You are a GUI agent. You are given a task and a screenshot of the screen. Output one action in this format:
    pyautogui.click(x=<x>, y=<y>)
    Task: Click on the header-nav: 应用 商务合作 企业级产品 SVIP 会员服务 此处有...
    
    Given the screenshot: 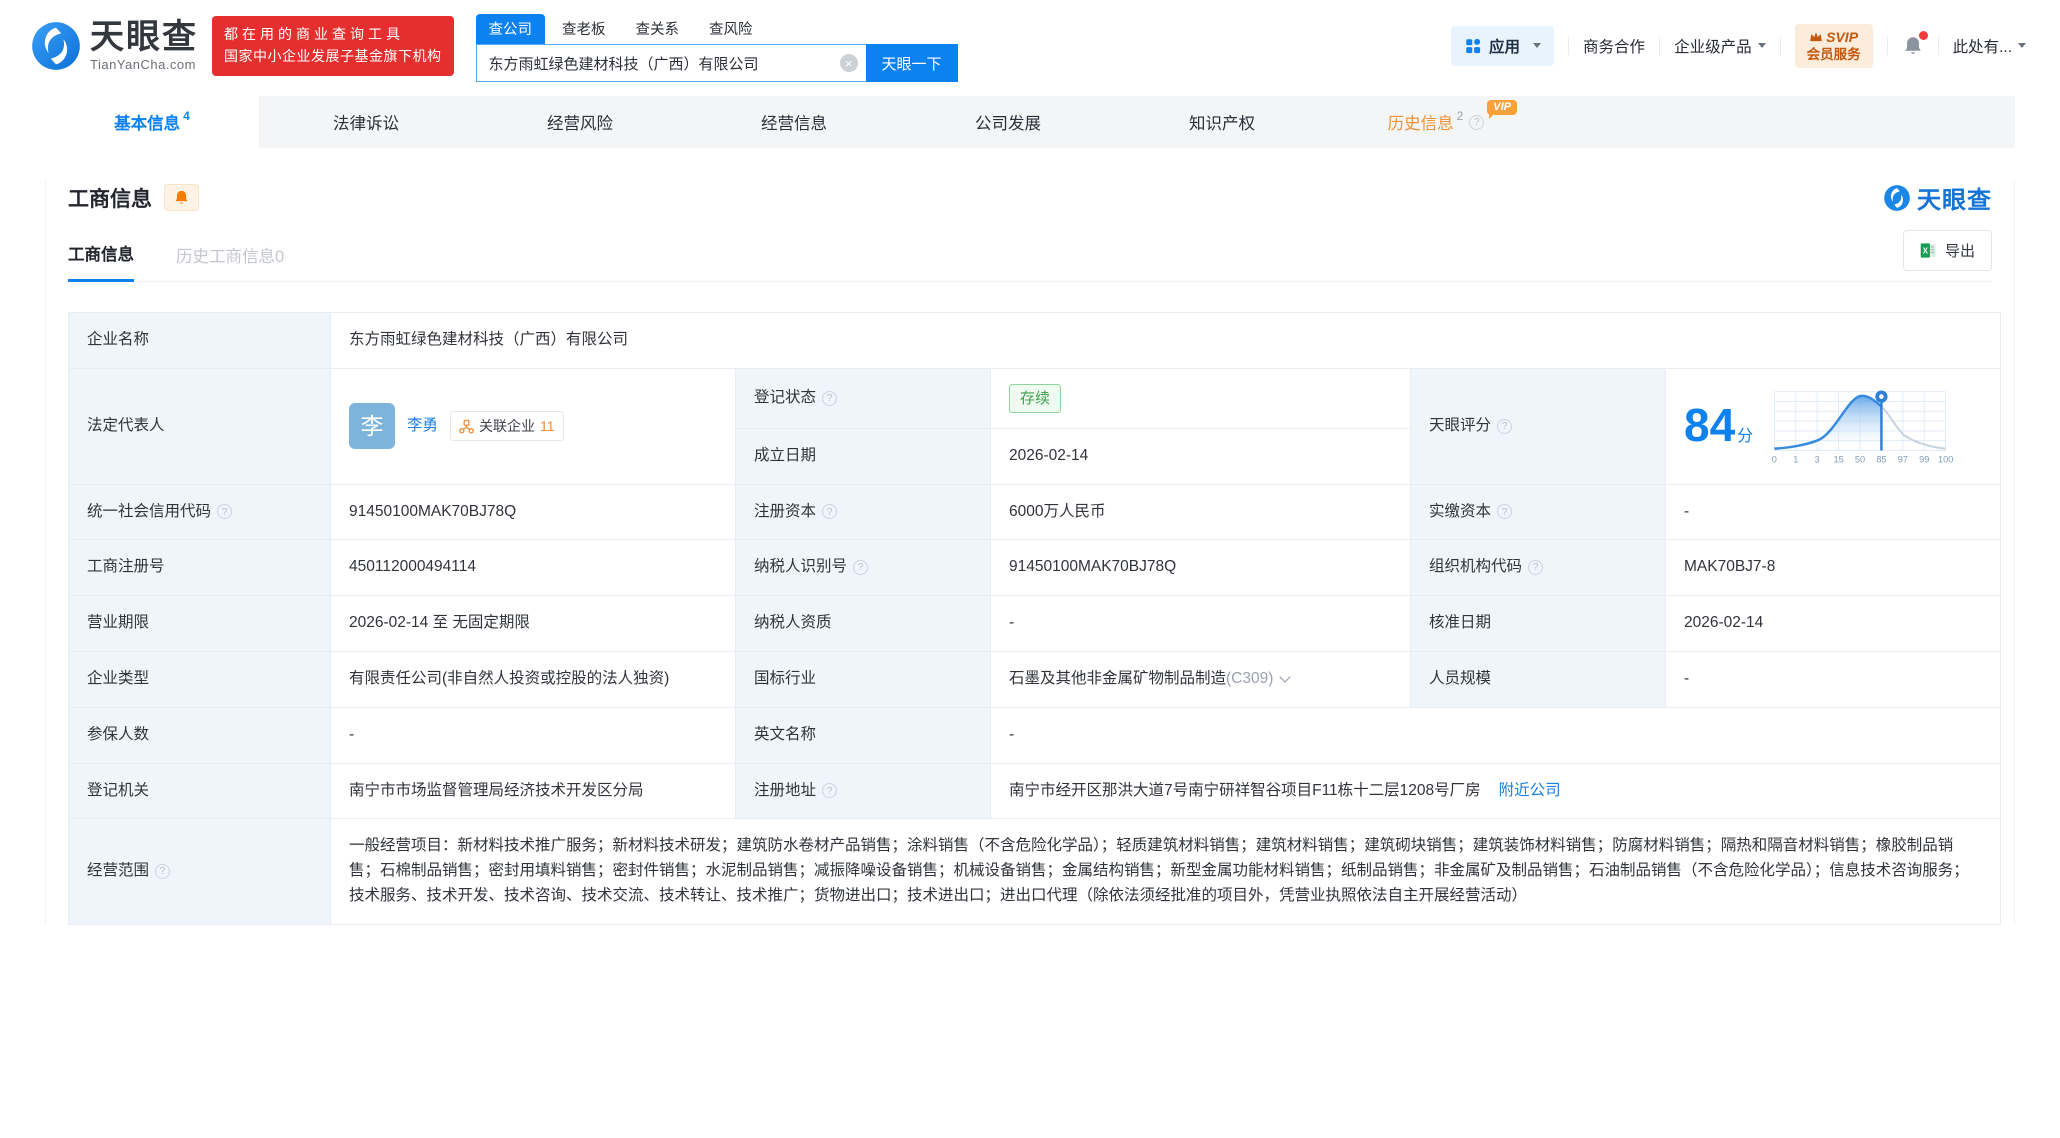 What is the action you would take?
    pyautogui.click(x=1738, y=46)
    